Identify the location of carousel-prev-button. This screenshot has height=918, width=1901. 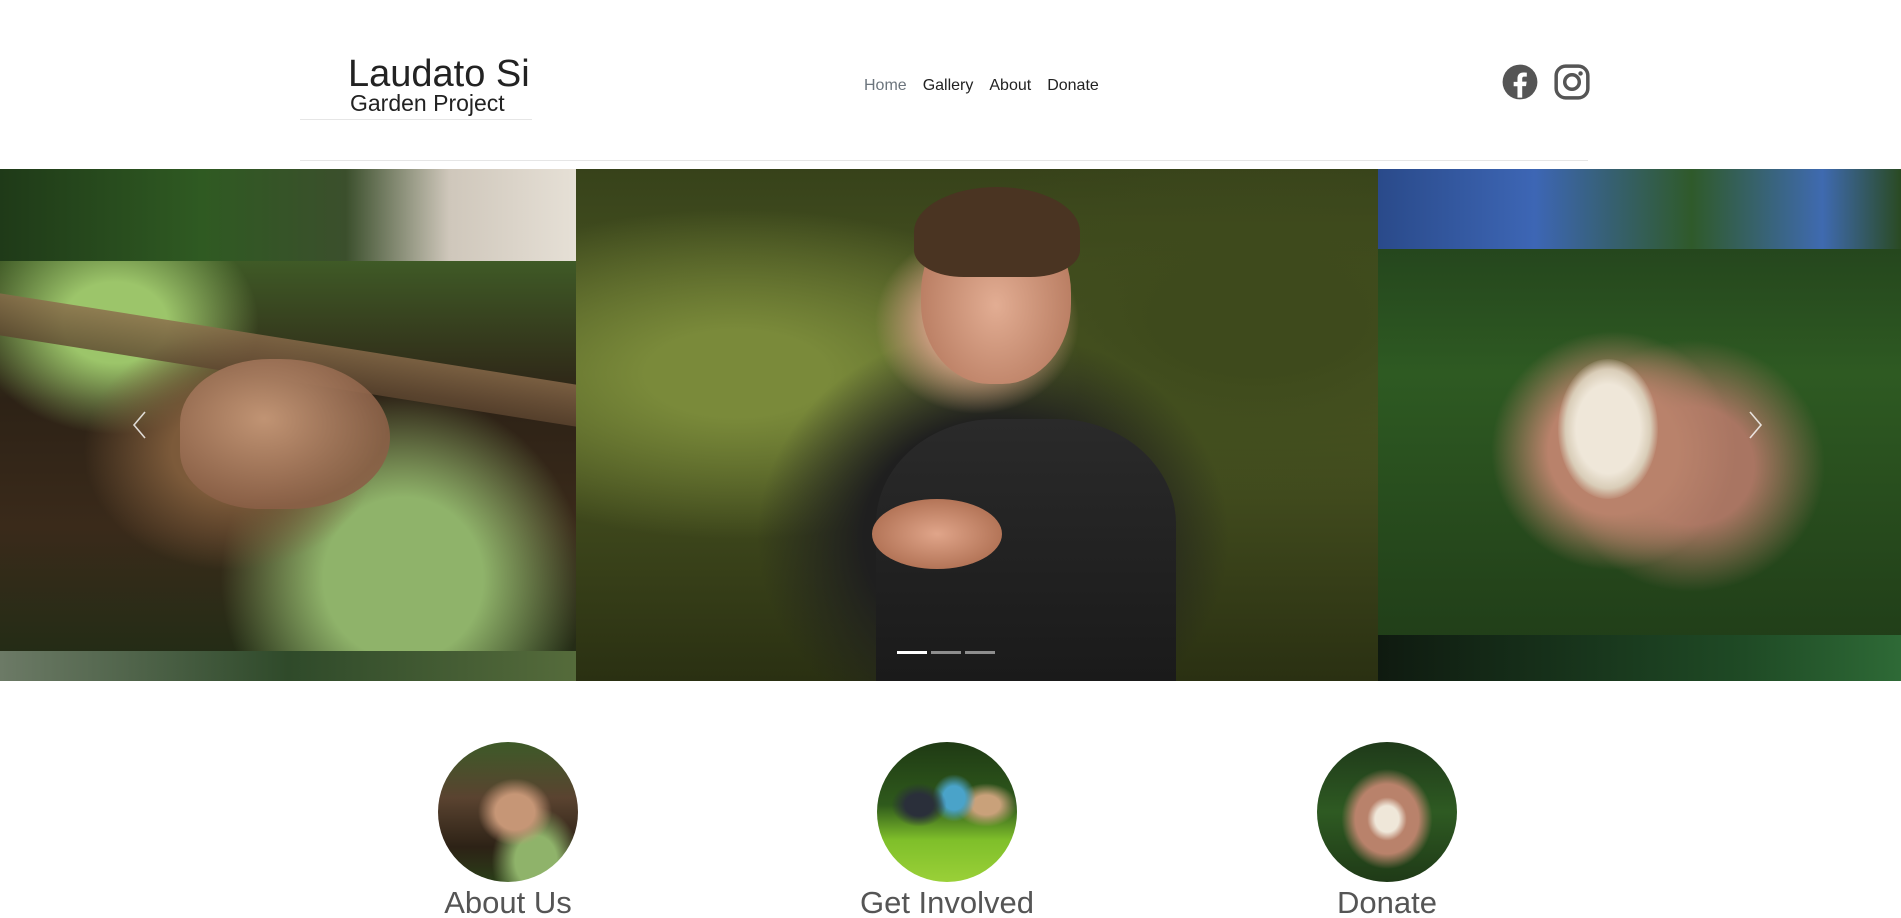
(140, 425).